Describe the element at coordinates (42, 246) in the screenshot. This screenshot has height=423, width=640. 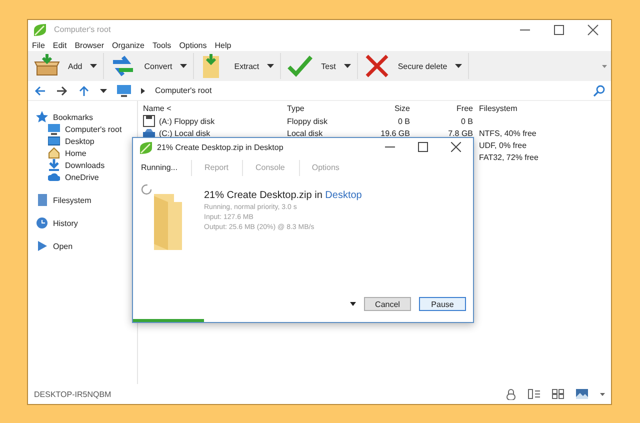
I see `play-icon` at that location.